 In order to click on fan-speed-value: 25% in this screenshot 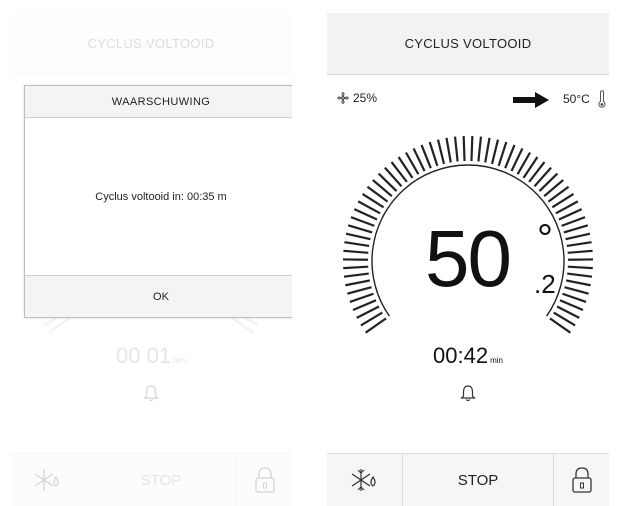, I will do `click(365, 98)`.